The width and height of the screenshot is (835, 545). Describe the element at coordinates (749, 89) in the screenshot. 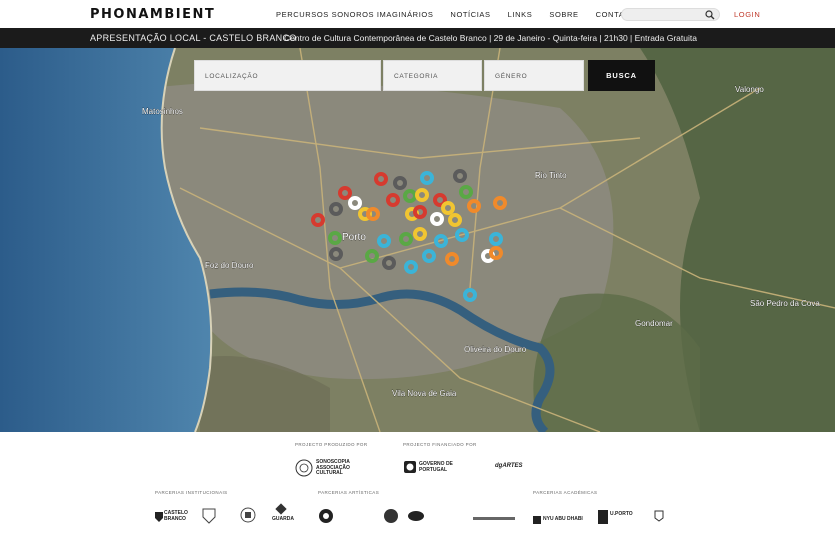

I see `map-label-valongo: Valongo` at that location.